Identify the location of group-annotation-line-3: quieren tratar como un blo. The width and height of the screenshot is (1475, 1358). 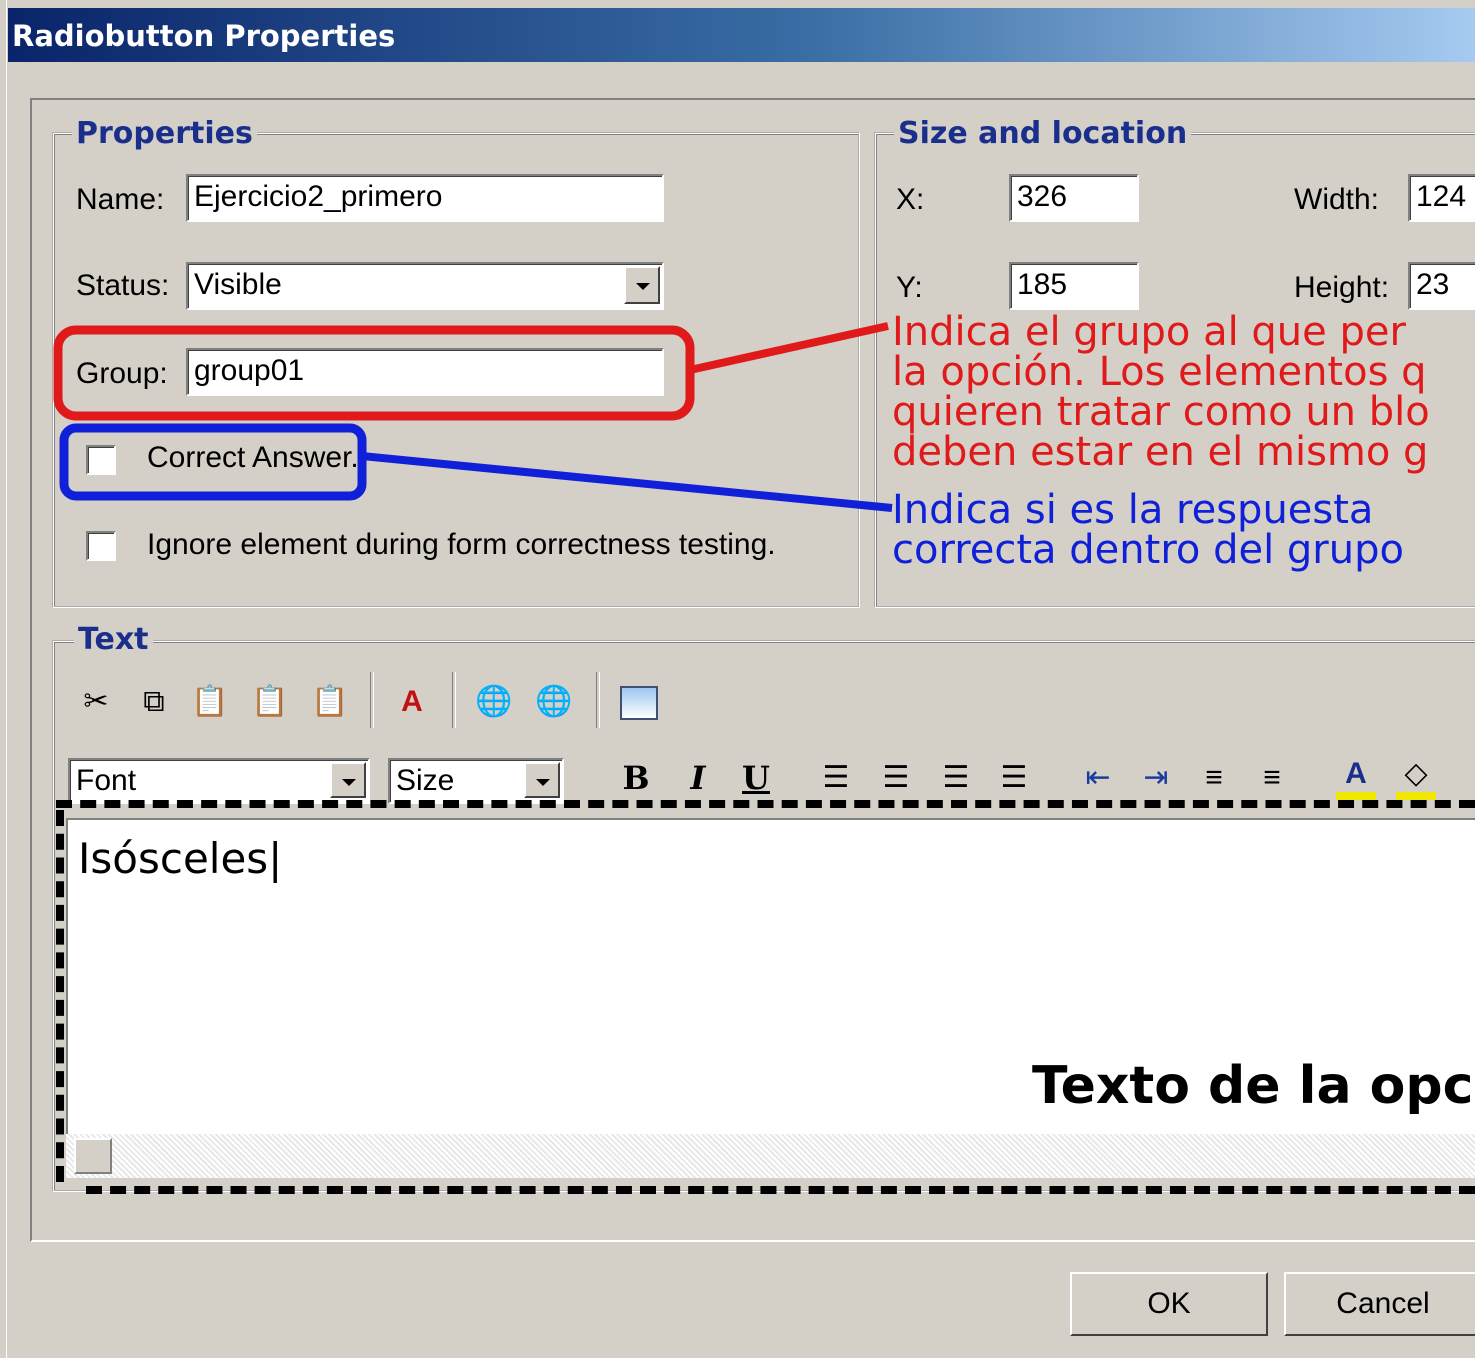
(1161, 412).